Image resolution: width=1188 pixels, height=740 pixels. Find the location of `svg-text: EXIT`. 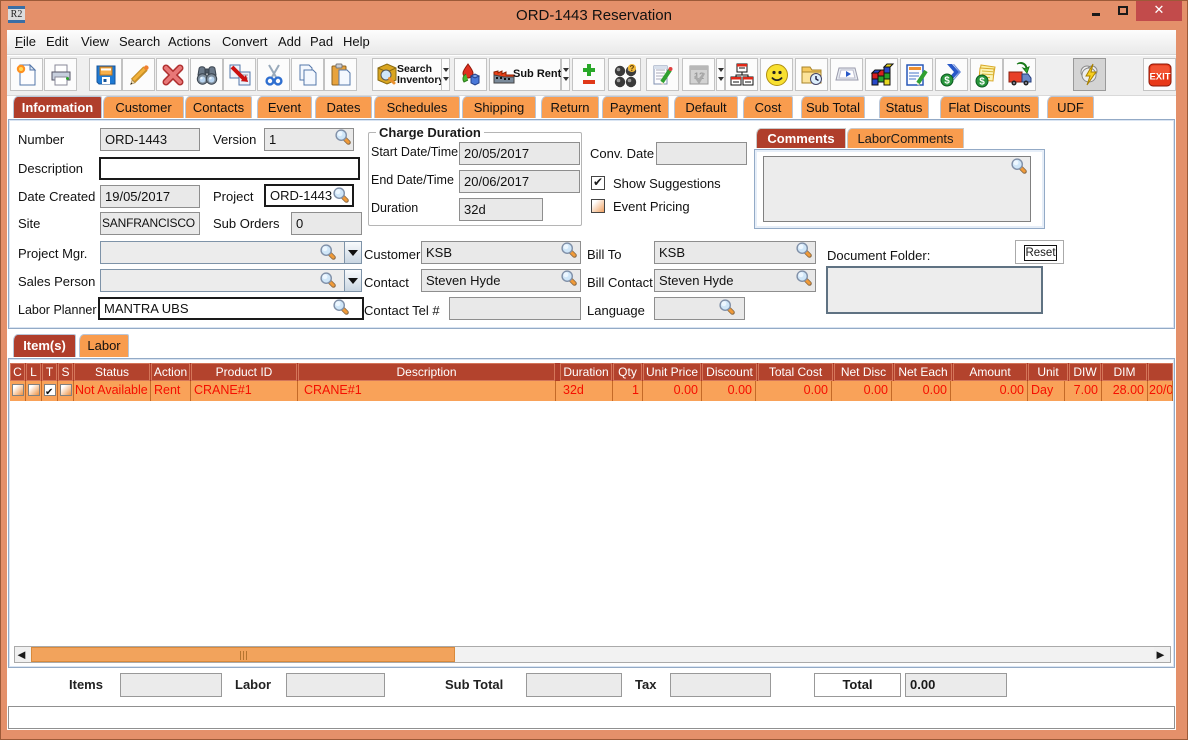

svg-text: EXIT is located at coordinates (1159, 77).